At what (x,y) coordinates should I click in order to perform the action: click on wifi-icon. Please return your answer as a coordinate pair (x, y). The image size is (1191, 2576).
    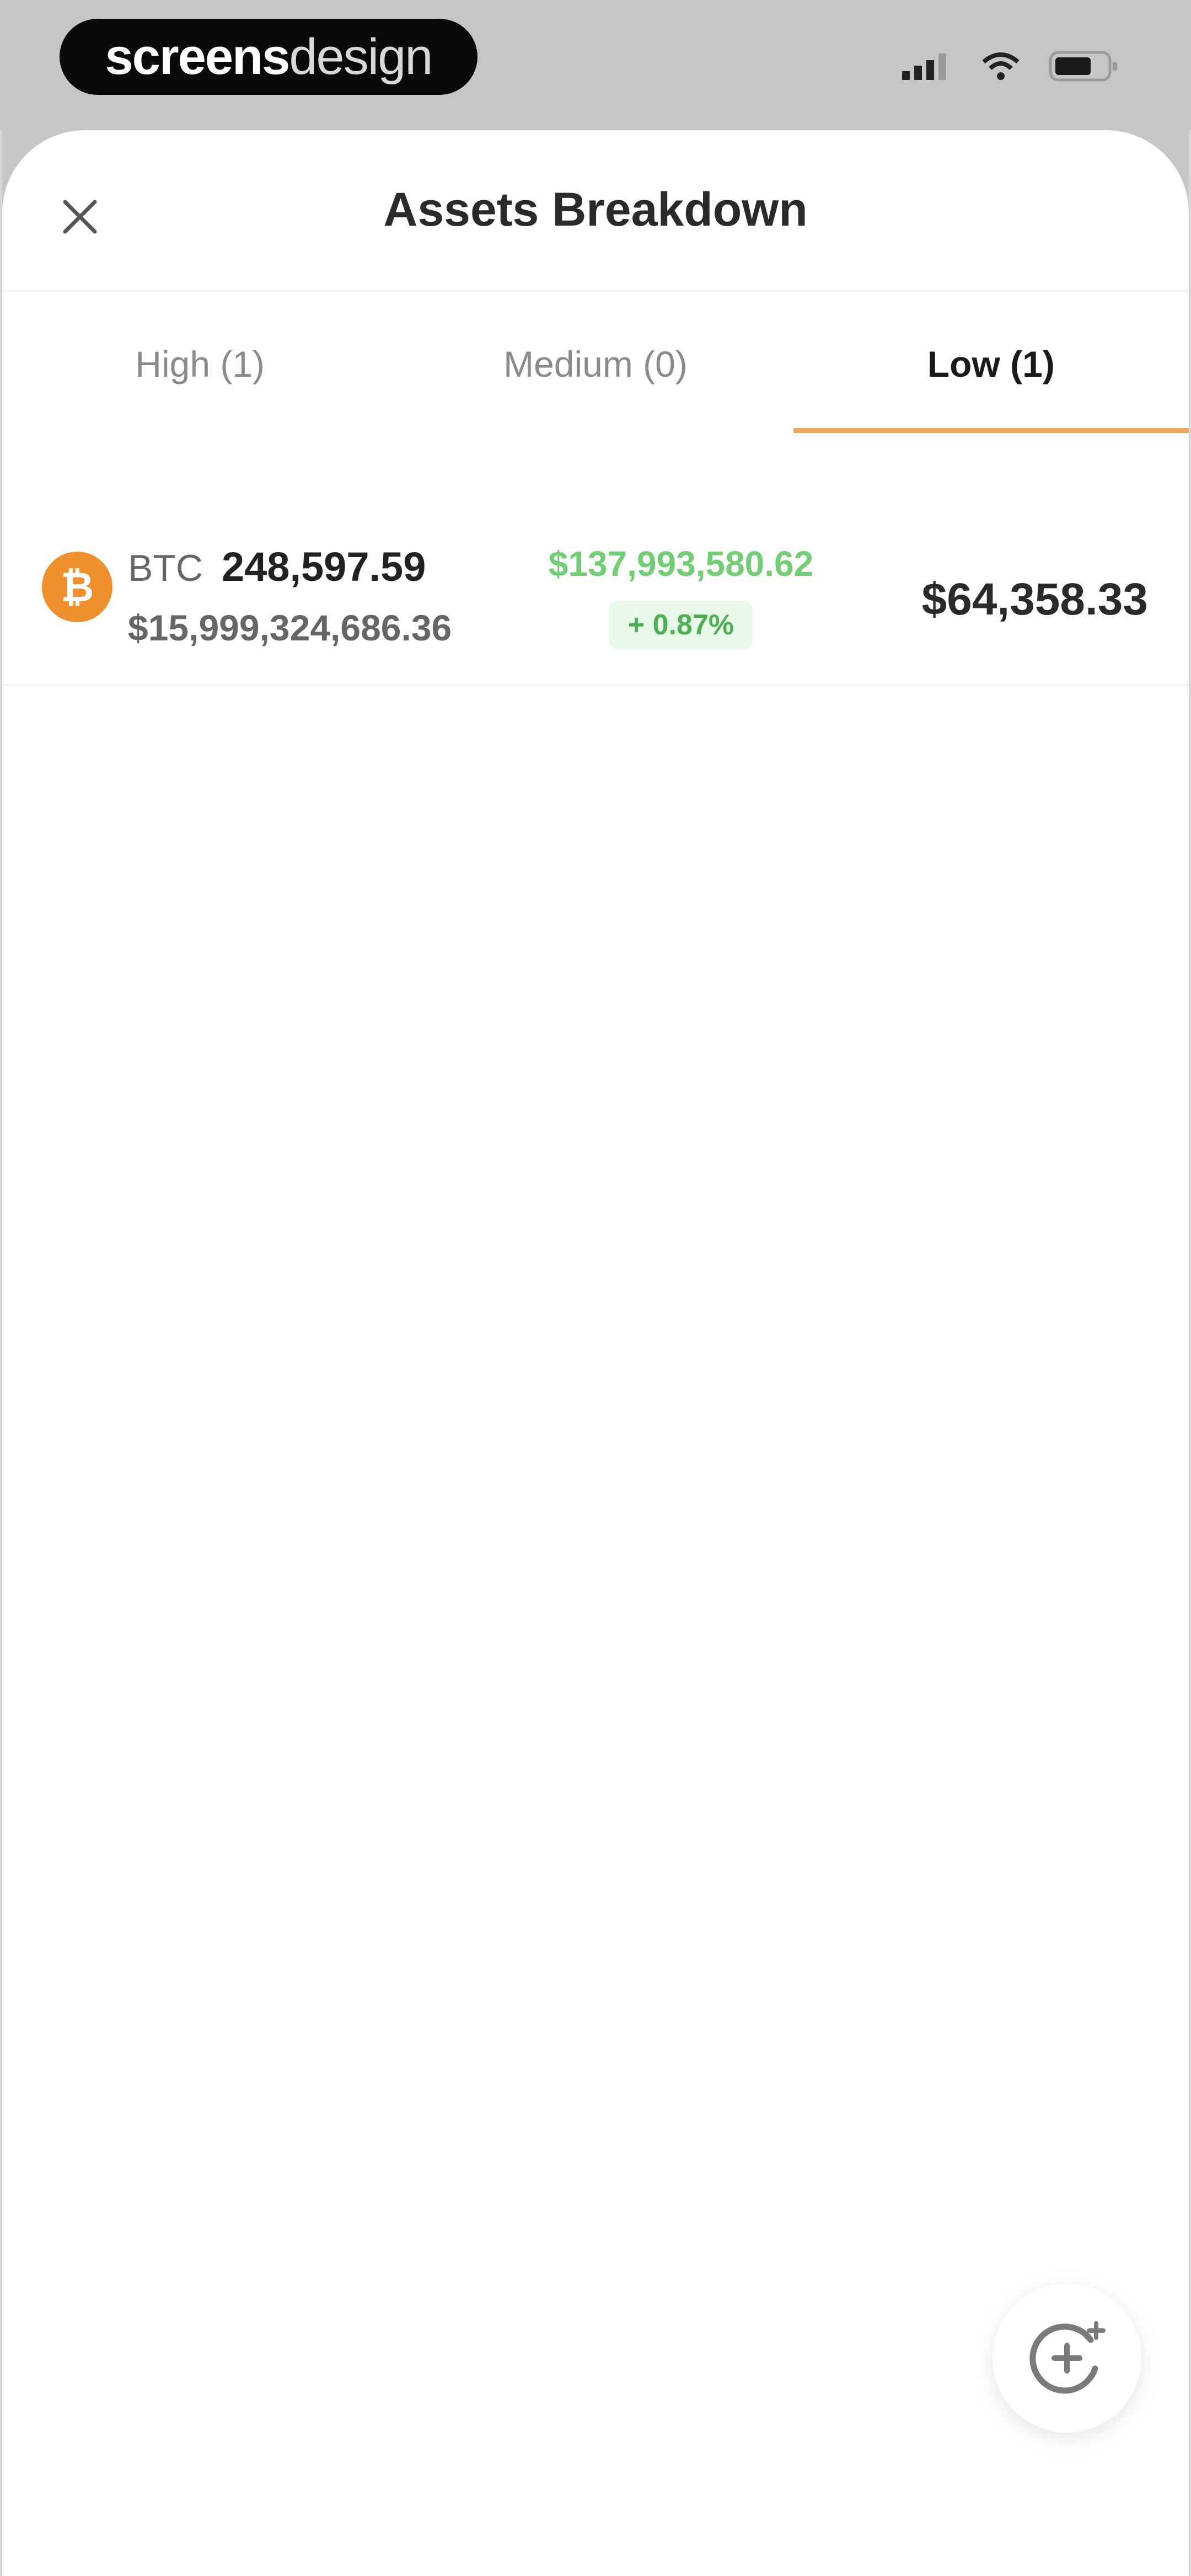
    Looking at the image, I should click on (1001, 66).